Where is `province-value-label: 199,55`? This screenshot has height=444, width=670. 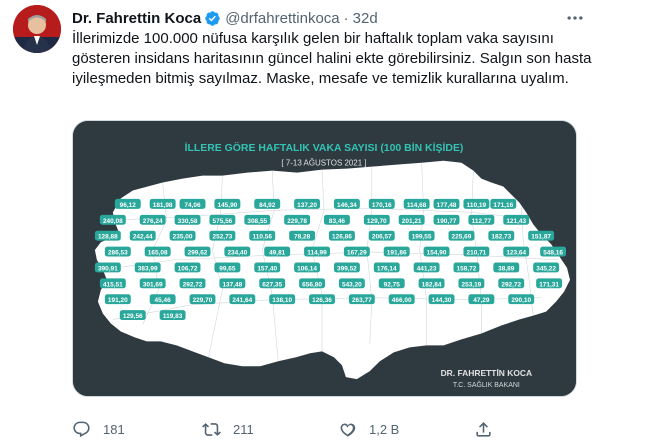 province-value-label: 199,55 is located at coordinates (422, 237).